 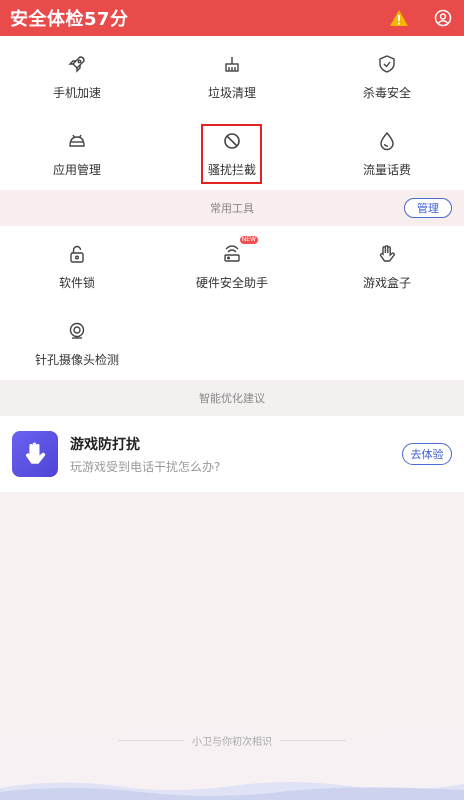 What do you see at coordinates (231, 93) in the screenshot?
I see `grid-item-label: 垃圾清理` at bounding box center [231, 93].